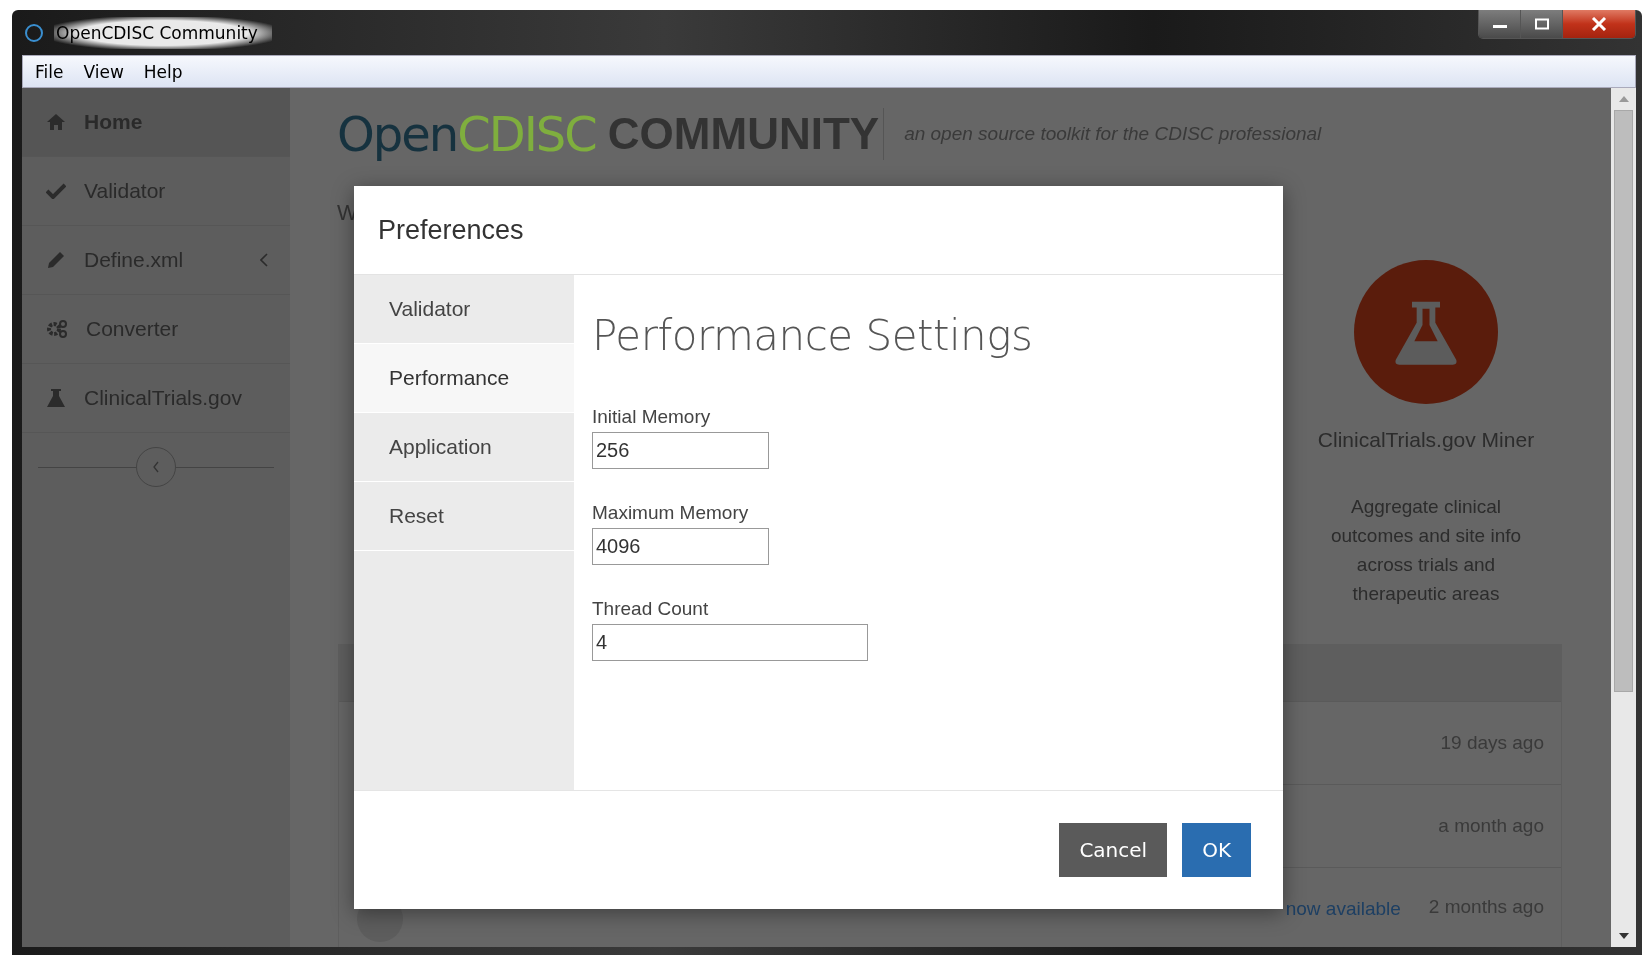 This screenshot has height=957, width=1642. I want to click on close-icon, so click(1599, 24).